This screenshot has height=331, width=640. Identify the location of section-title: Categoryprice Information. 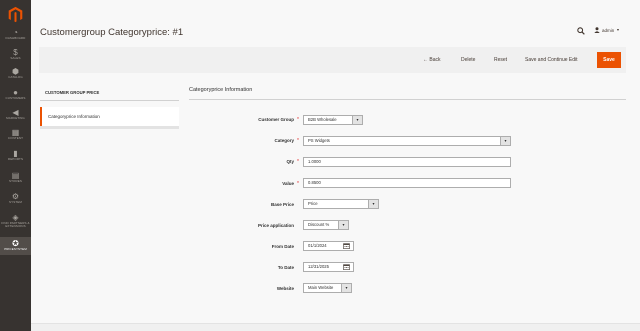
(221, 90).